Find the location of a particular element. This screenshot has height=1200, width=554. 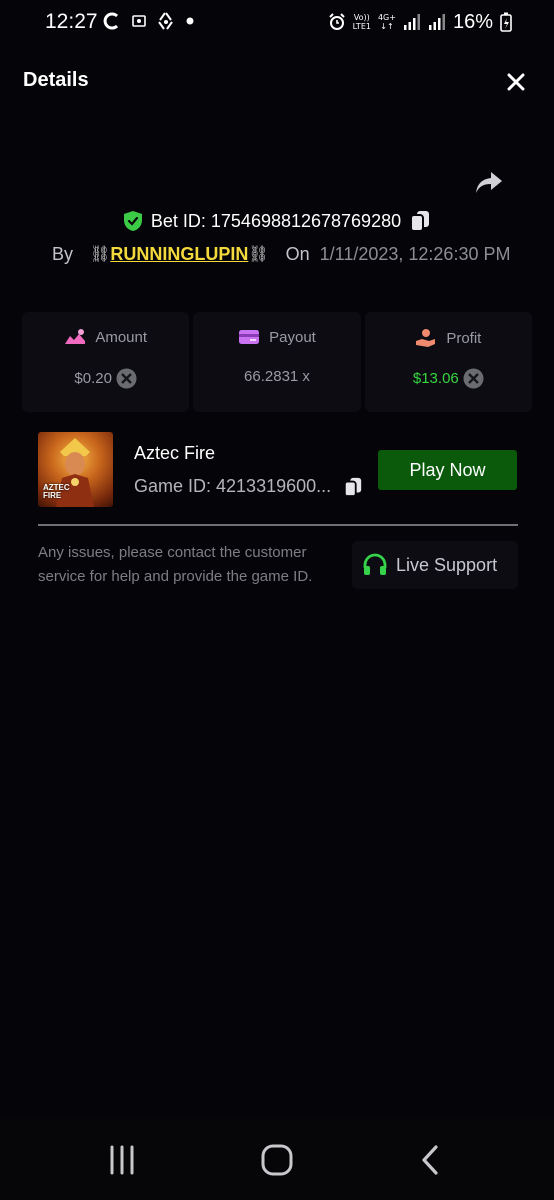

chain-left-icon: ⛓ is located at coordinates (100, 254).